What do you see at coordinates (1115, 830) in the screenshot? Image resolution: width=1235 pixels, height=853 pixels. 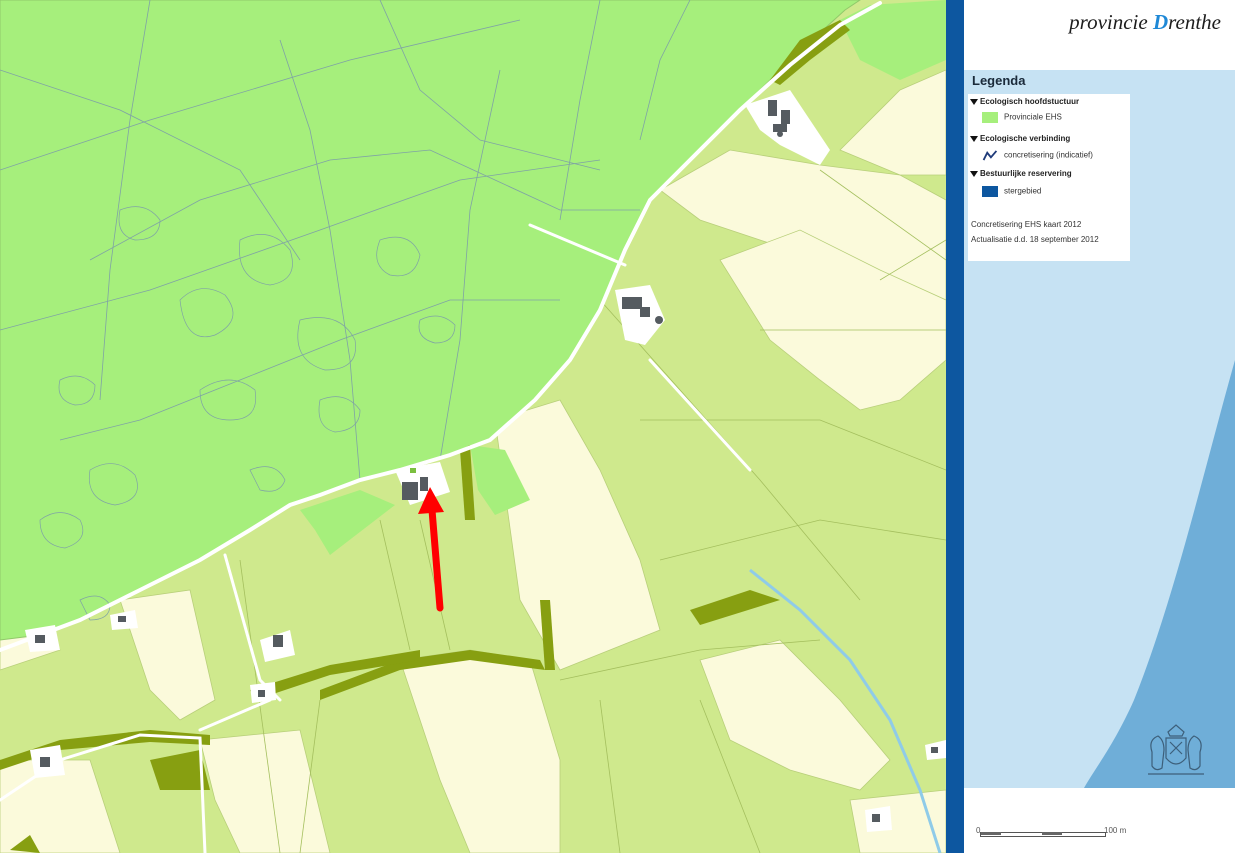 I see `scale-label-end: 100 m` at bounding box center [1115, 830].